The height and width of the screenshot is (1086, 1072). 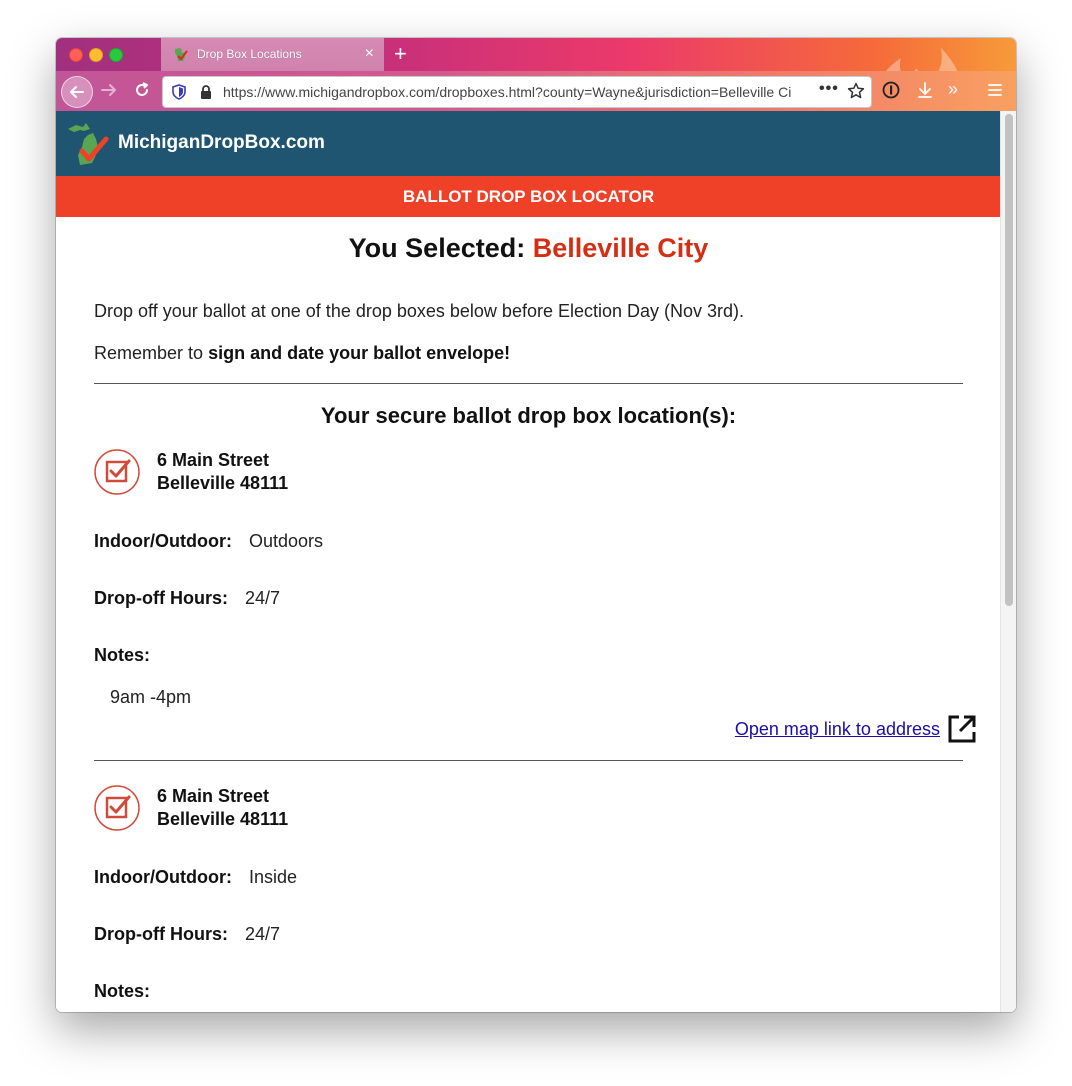 What do you see at coordinates (953, 89) in the screenshot?
I see `overflow-menu-icon: »` at bounding box center [953, 89].